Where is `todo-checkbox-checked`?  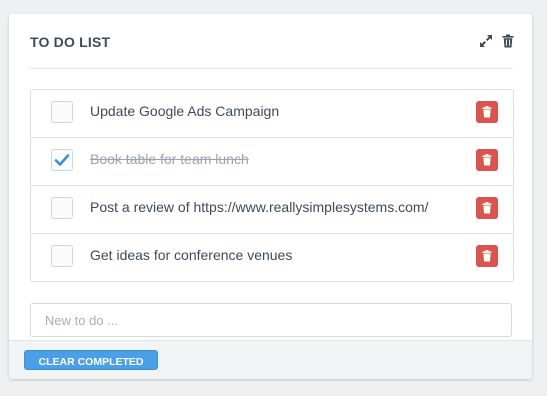
todo-checkbox-checked is located at coordinates (62, 160).